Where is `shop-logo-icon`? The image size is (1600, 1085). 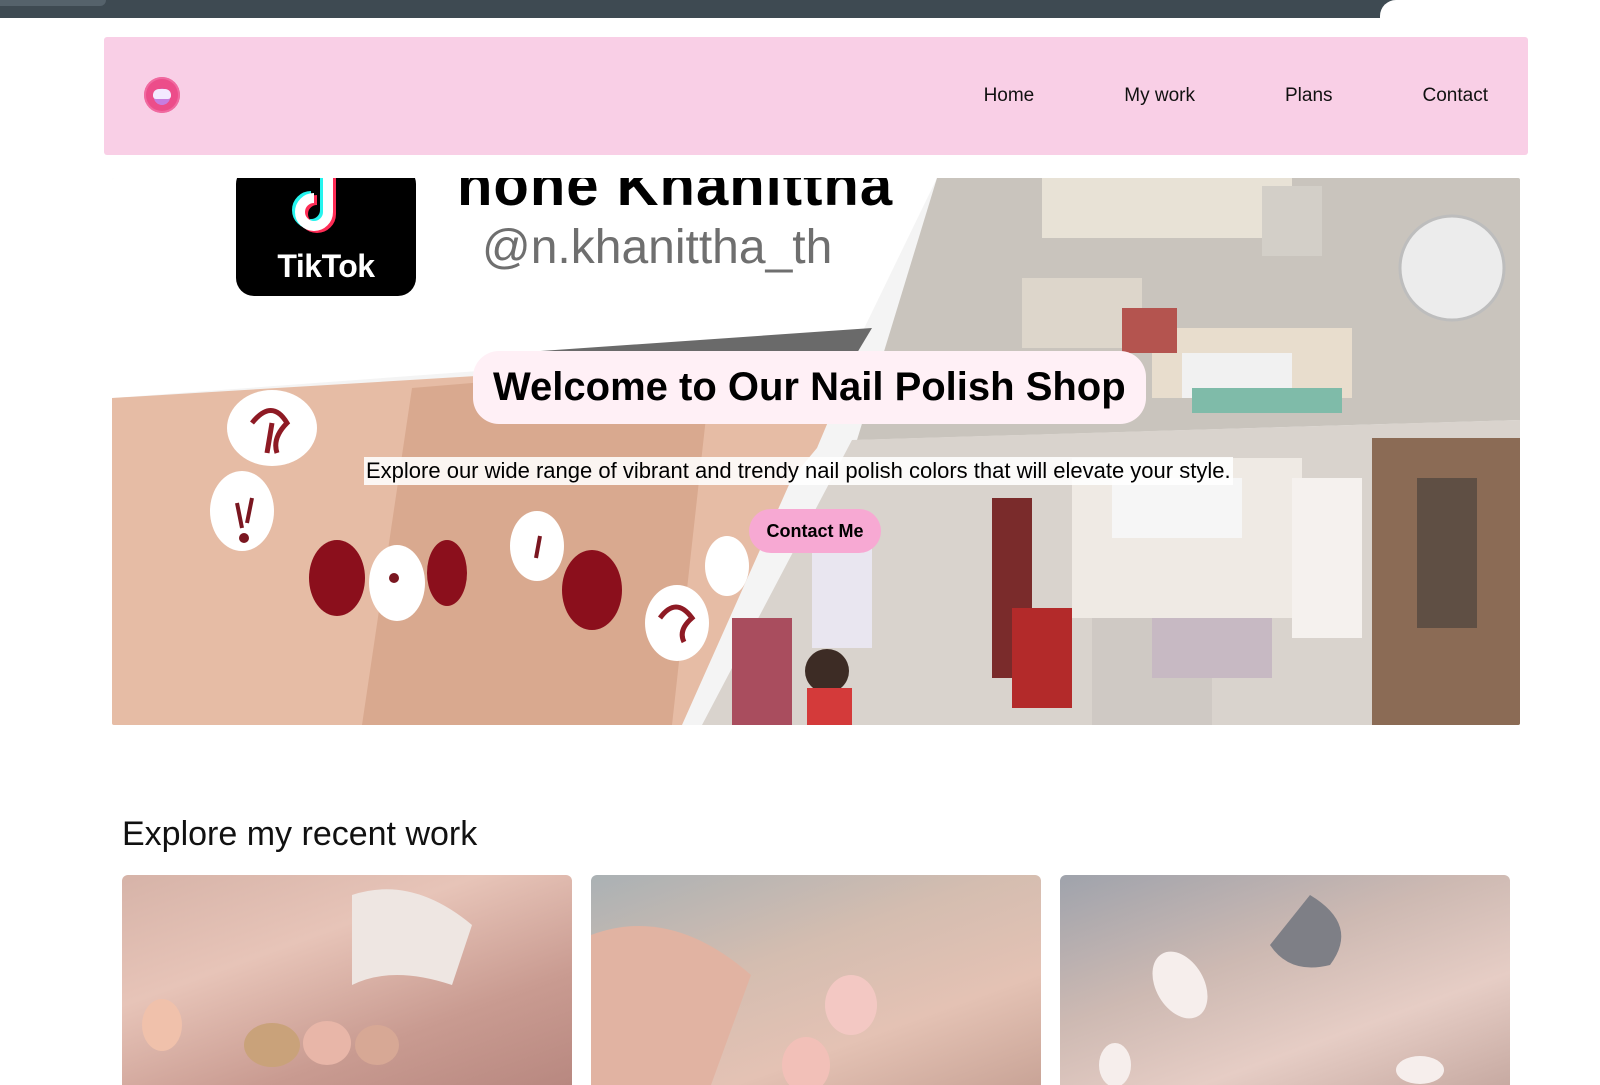
shop-logo-icon is located at coordinates (162, 95).